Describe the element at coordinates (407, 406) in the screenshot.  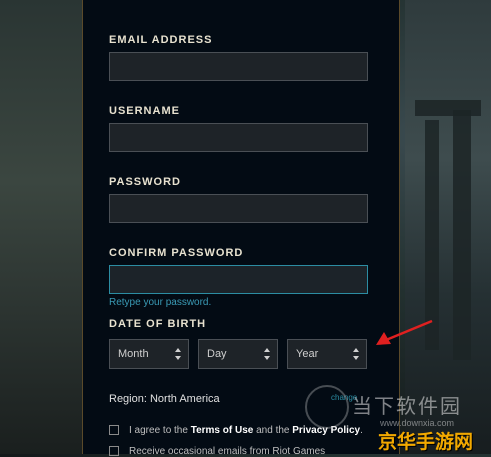
I see `watermark-title: 当下软件园` at that location.